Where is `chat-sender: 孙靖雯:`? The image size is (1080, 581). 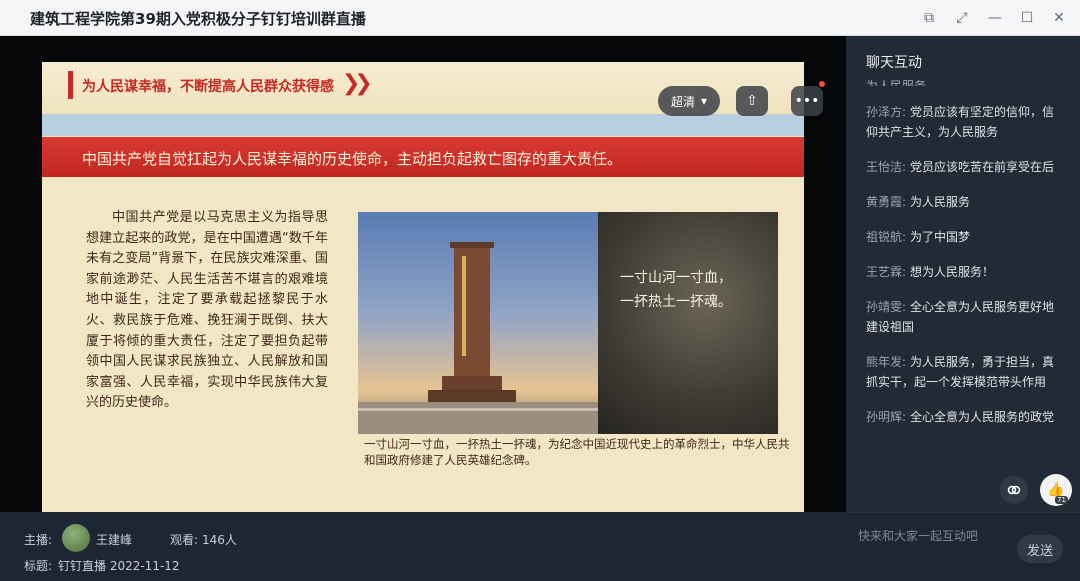
chat-sender: 孙靖雯: is located at coordinates (886, 307).